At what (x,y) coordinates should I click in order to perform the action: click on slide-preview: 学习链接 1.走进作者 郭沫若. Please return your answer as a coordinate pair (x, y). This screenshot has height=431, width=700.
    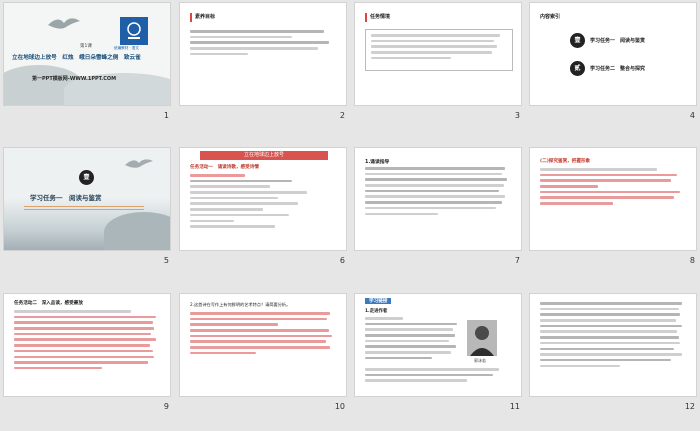
    Looking at the image, I should click on (438, 345).